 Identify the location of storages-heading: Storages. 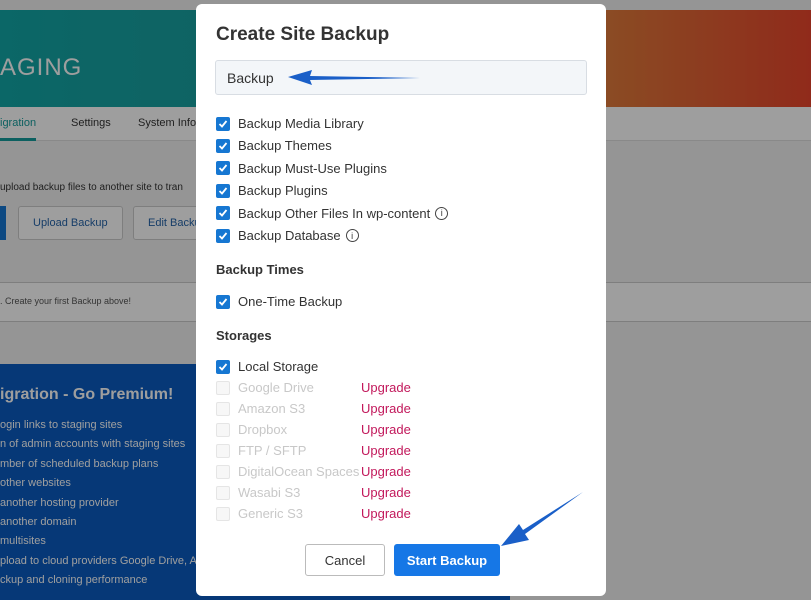
(244, 335).